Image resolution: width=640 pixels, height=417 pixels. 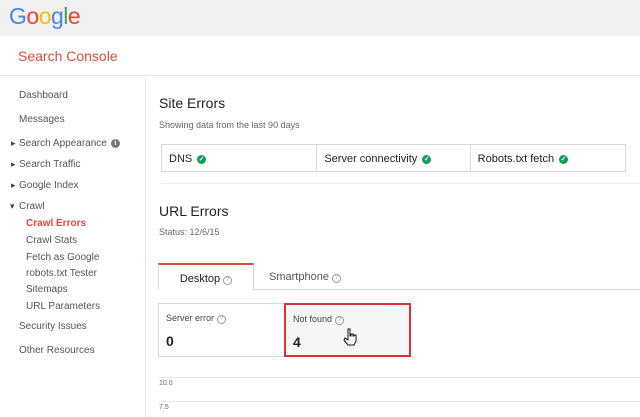 What do you see at coordinates (115, 143) in the screenshot?
I see `info-icon: i` at bounding box center [115, 143].